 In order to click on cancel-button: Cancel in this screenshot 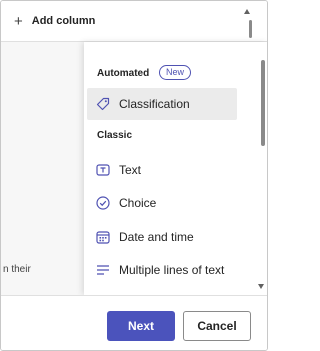, I will do `click(217, 326)`.